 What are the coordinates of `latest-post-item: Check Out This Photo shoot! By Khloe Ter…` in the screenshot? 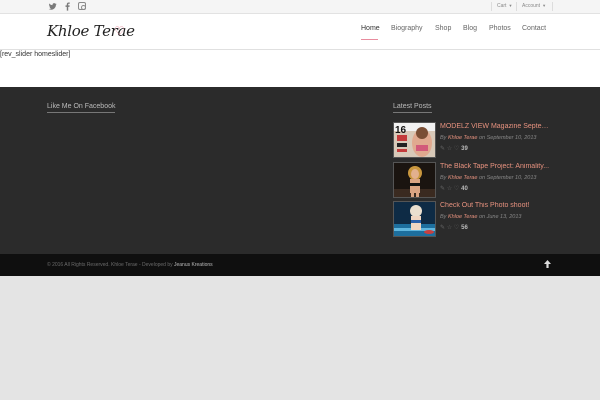 It's located at (473, 219).